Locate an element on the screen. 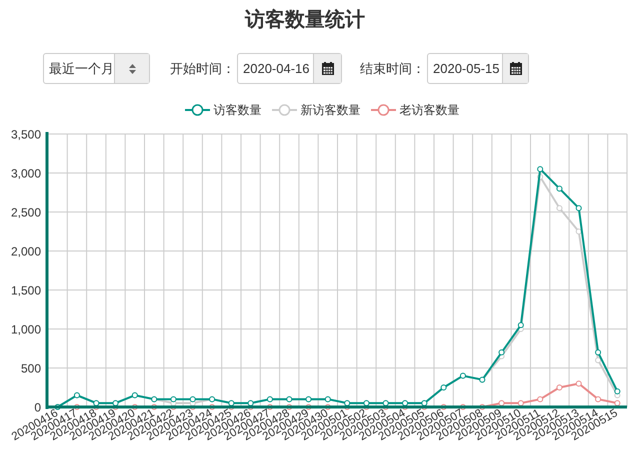 The width and height of the screenshot is (634, 466). start-time-label: 开始时间： is located at coordinates (202, 69).